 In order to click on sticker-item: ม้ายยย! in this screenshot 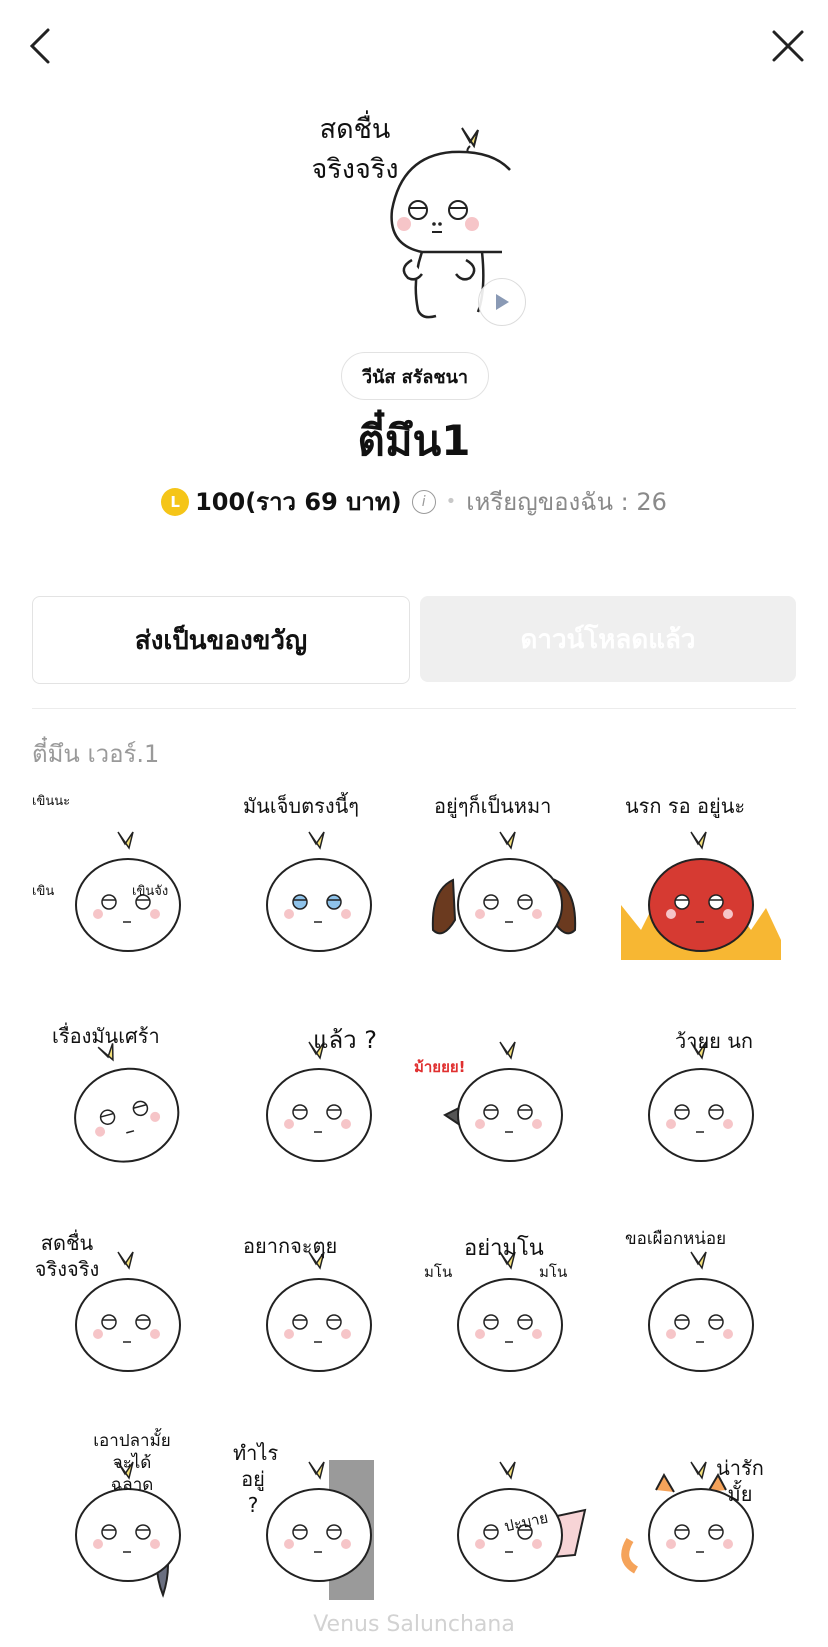, I will do `click(509, 1105)`.